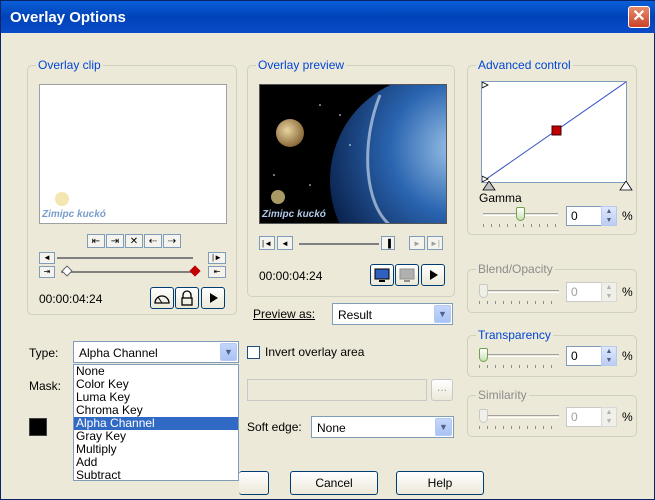  Describe the element at coordinates (294, 214) in the screenshot. I see `preview-watermark-text: Zimipc kuckó` at that location.